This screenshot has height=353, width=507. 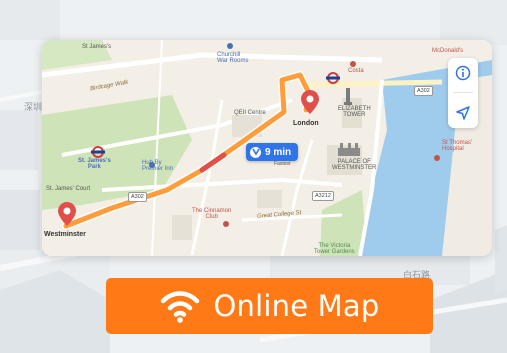 What do you see at coordinates (457, 146) in the screenshot?
I see `map-label-st-thomas: St Thomas' Hospital` at bounding box center [457, 146].